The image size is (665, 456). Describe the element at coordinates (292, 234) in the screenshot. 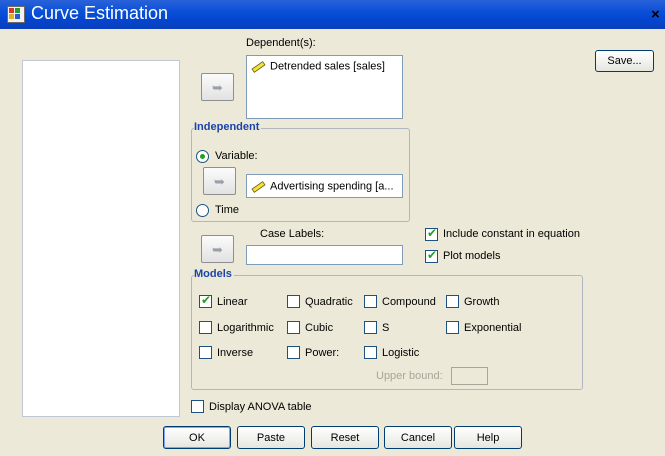

I see `case-labels-label: Case Labels:` at that location.